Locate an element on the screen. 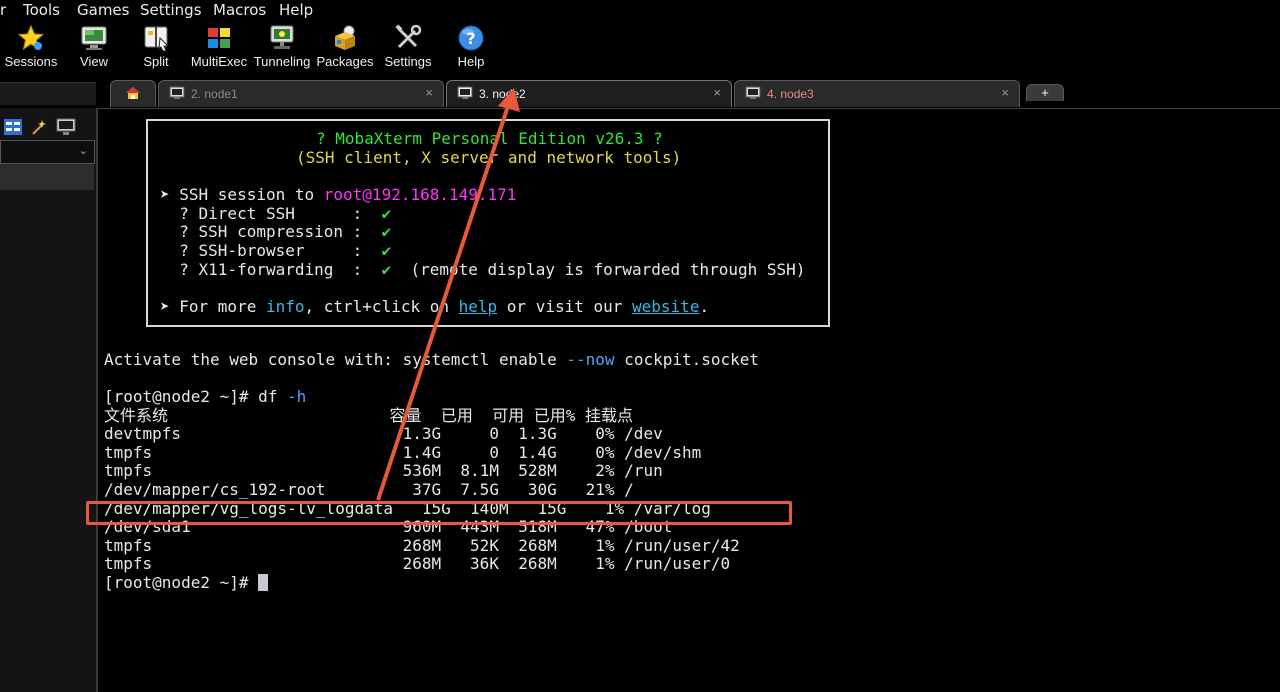 The height and width of the screenshot is (692, 1280). packages-button: Packages is located at coordinates (345, 48).